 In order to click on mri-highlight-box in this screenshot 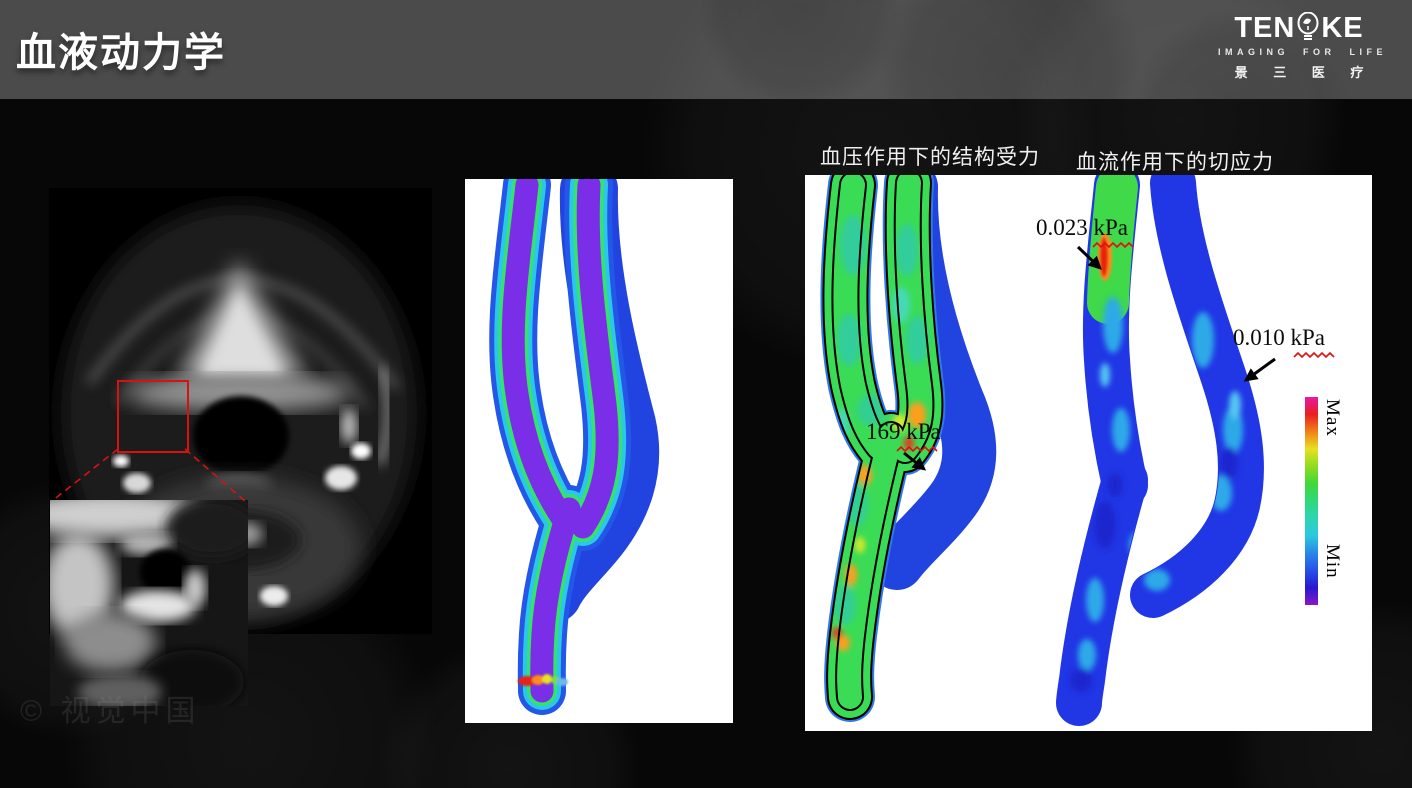, I will do `click(153, 416)`.